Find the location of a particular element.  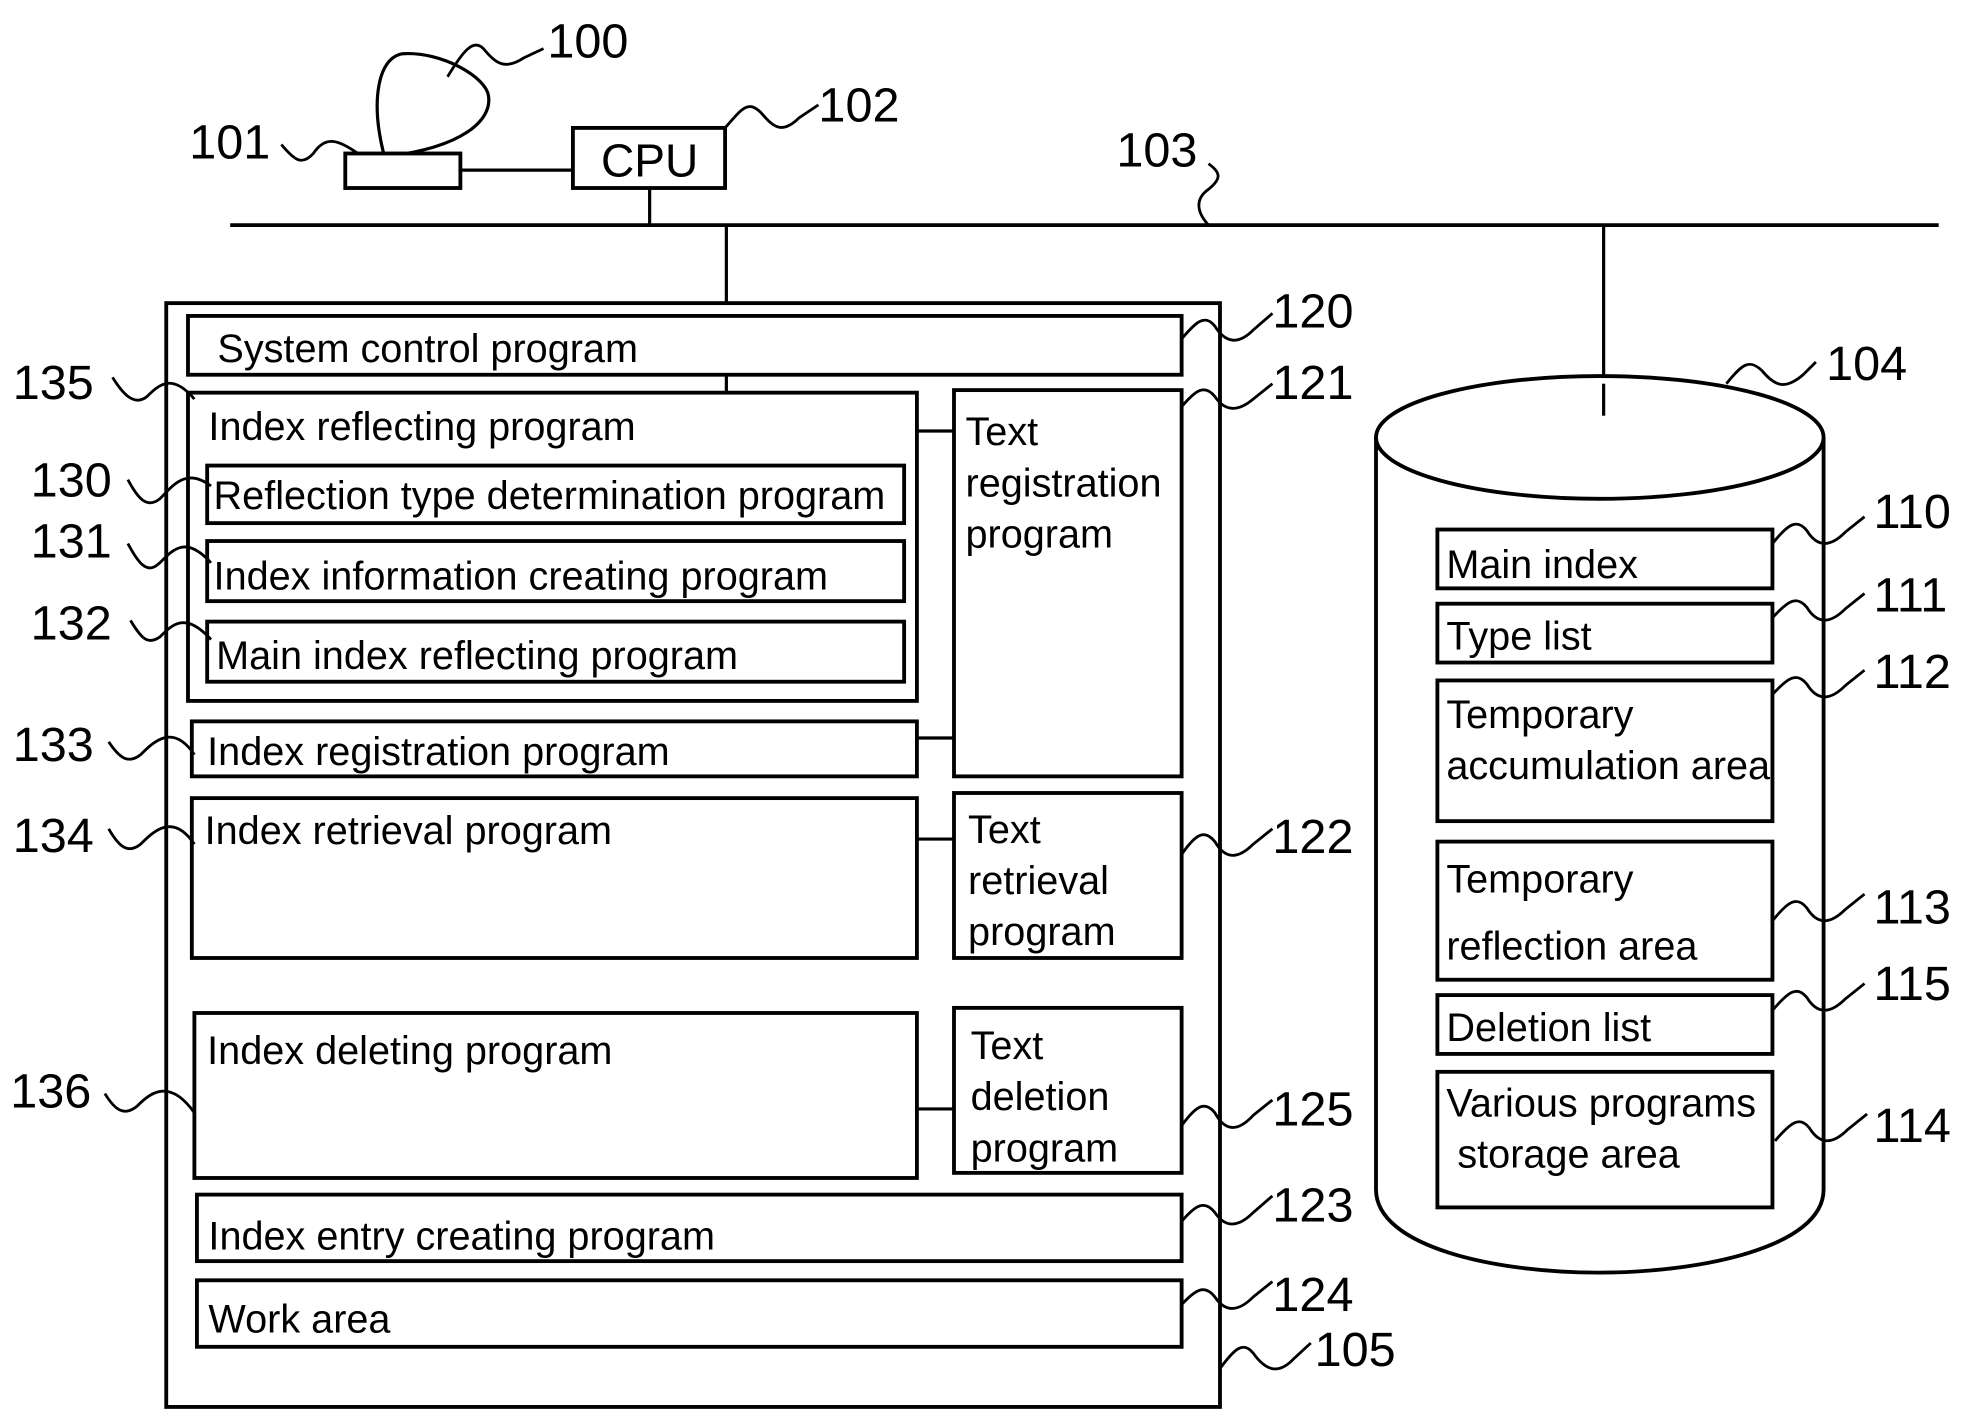

index-retrieval-program-label: Index retrieval program is located at coordinates (408, 831).